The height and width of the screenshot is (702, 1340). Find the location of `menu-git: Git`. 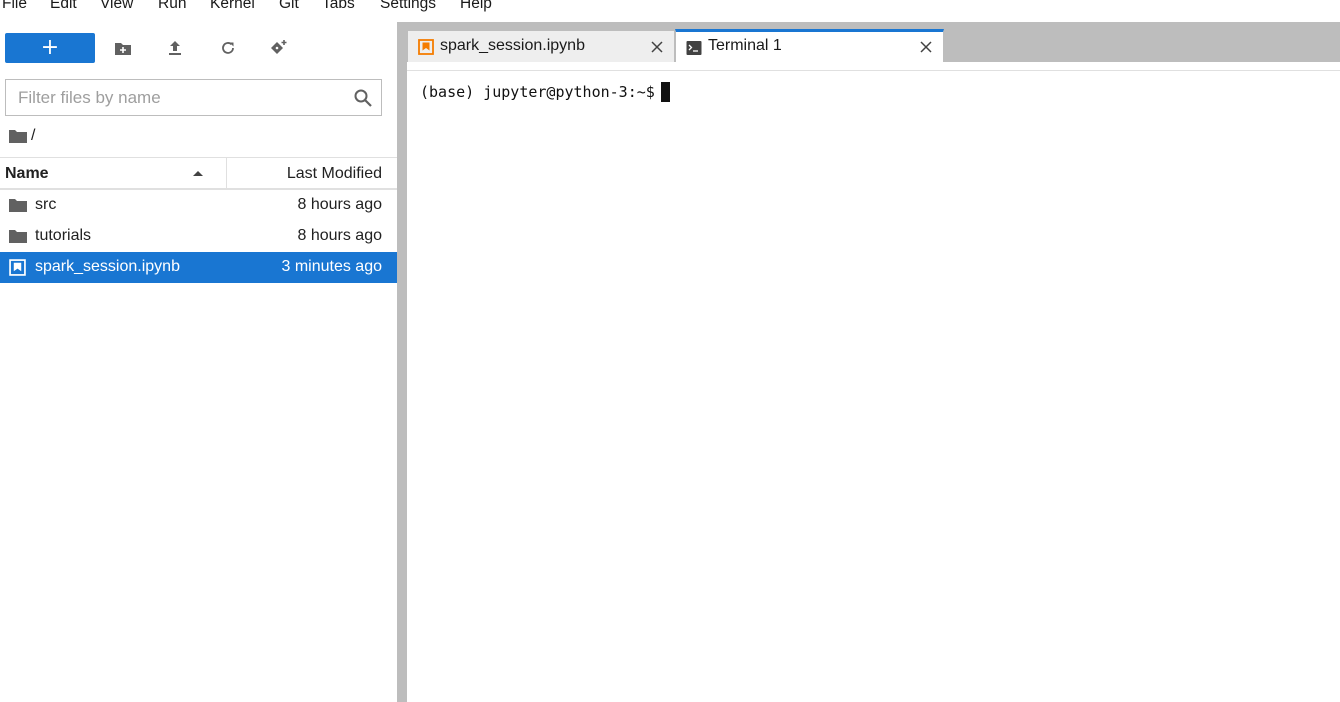

menu-git: Git is located at coordinates (289, 6).